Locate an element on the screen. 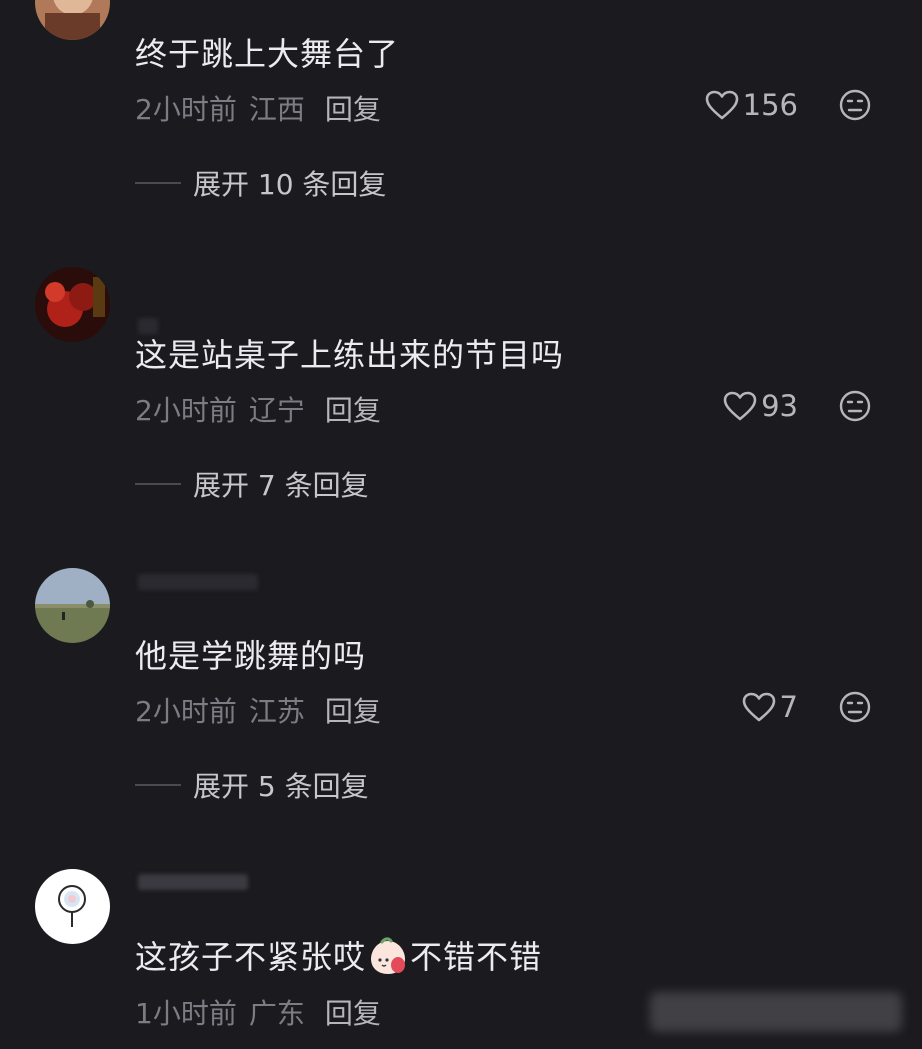  like-button: 7 is located at coordinates (770, 707).